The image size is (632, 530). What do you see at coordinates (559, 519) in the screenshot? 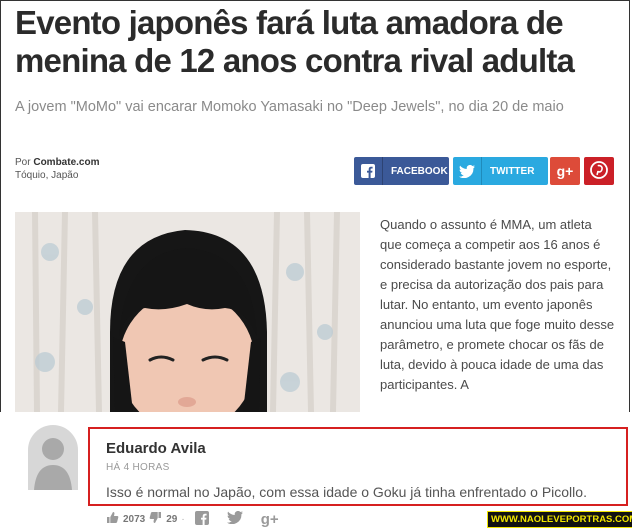
I see `site-watermark: WWW.NAOLEVEPORTRAS.COM` at bounding box center [559, 519].